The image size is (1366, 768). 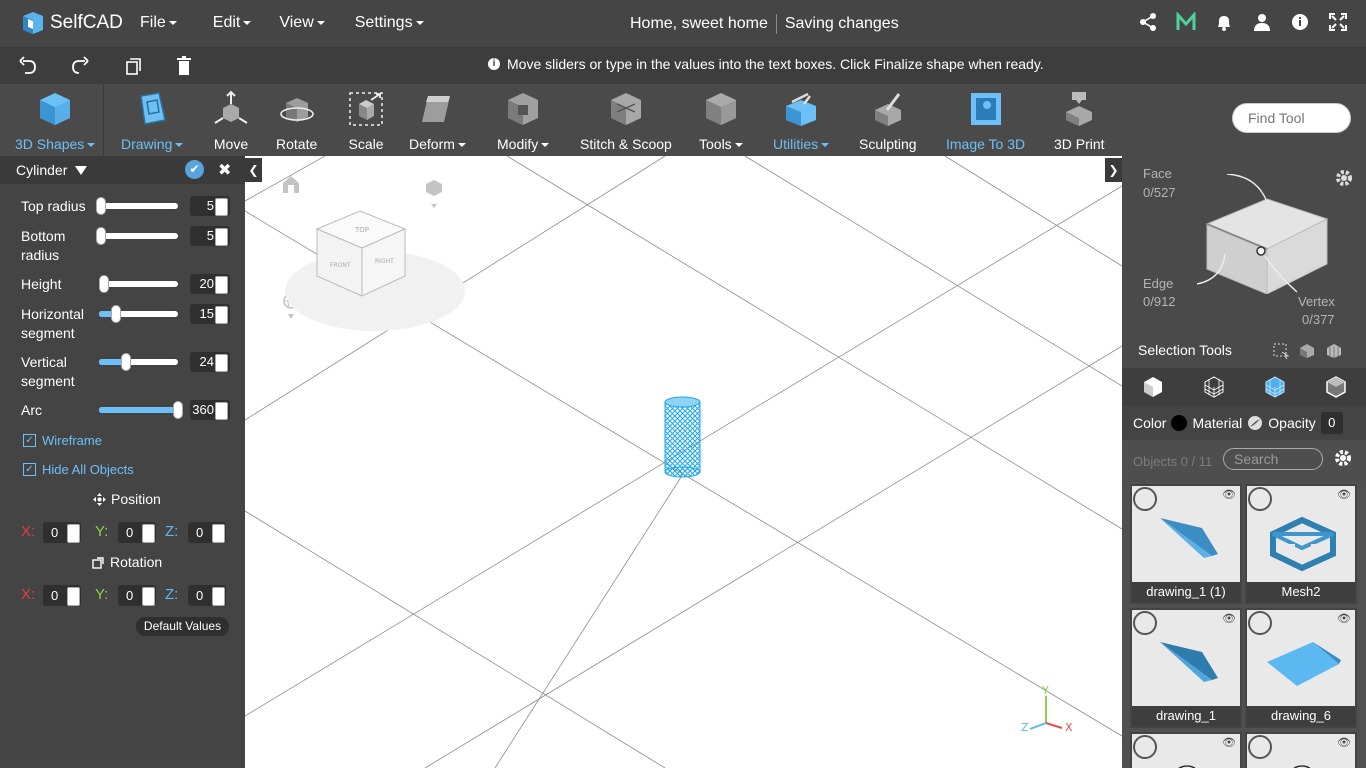 I want to click on select-connected-icon, so click(x=1307, y=351).